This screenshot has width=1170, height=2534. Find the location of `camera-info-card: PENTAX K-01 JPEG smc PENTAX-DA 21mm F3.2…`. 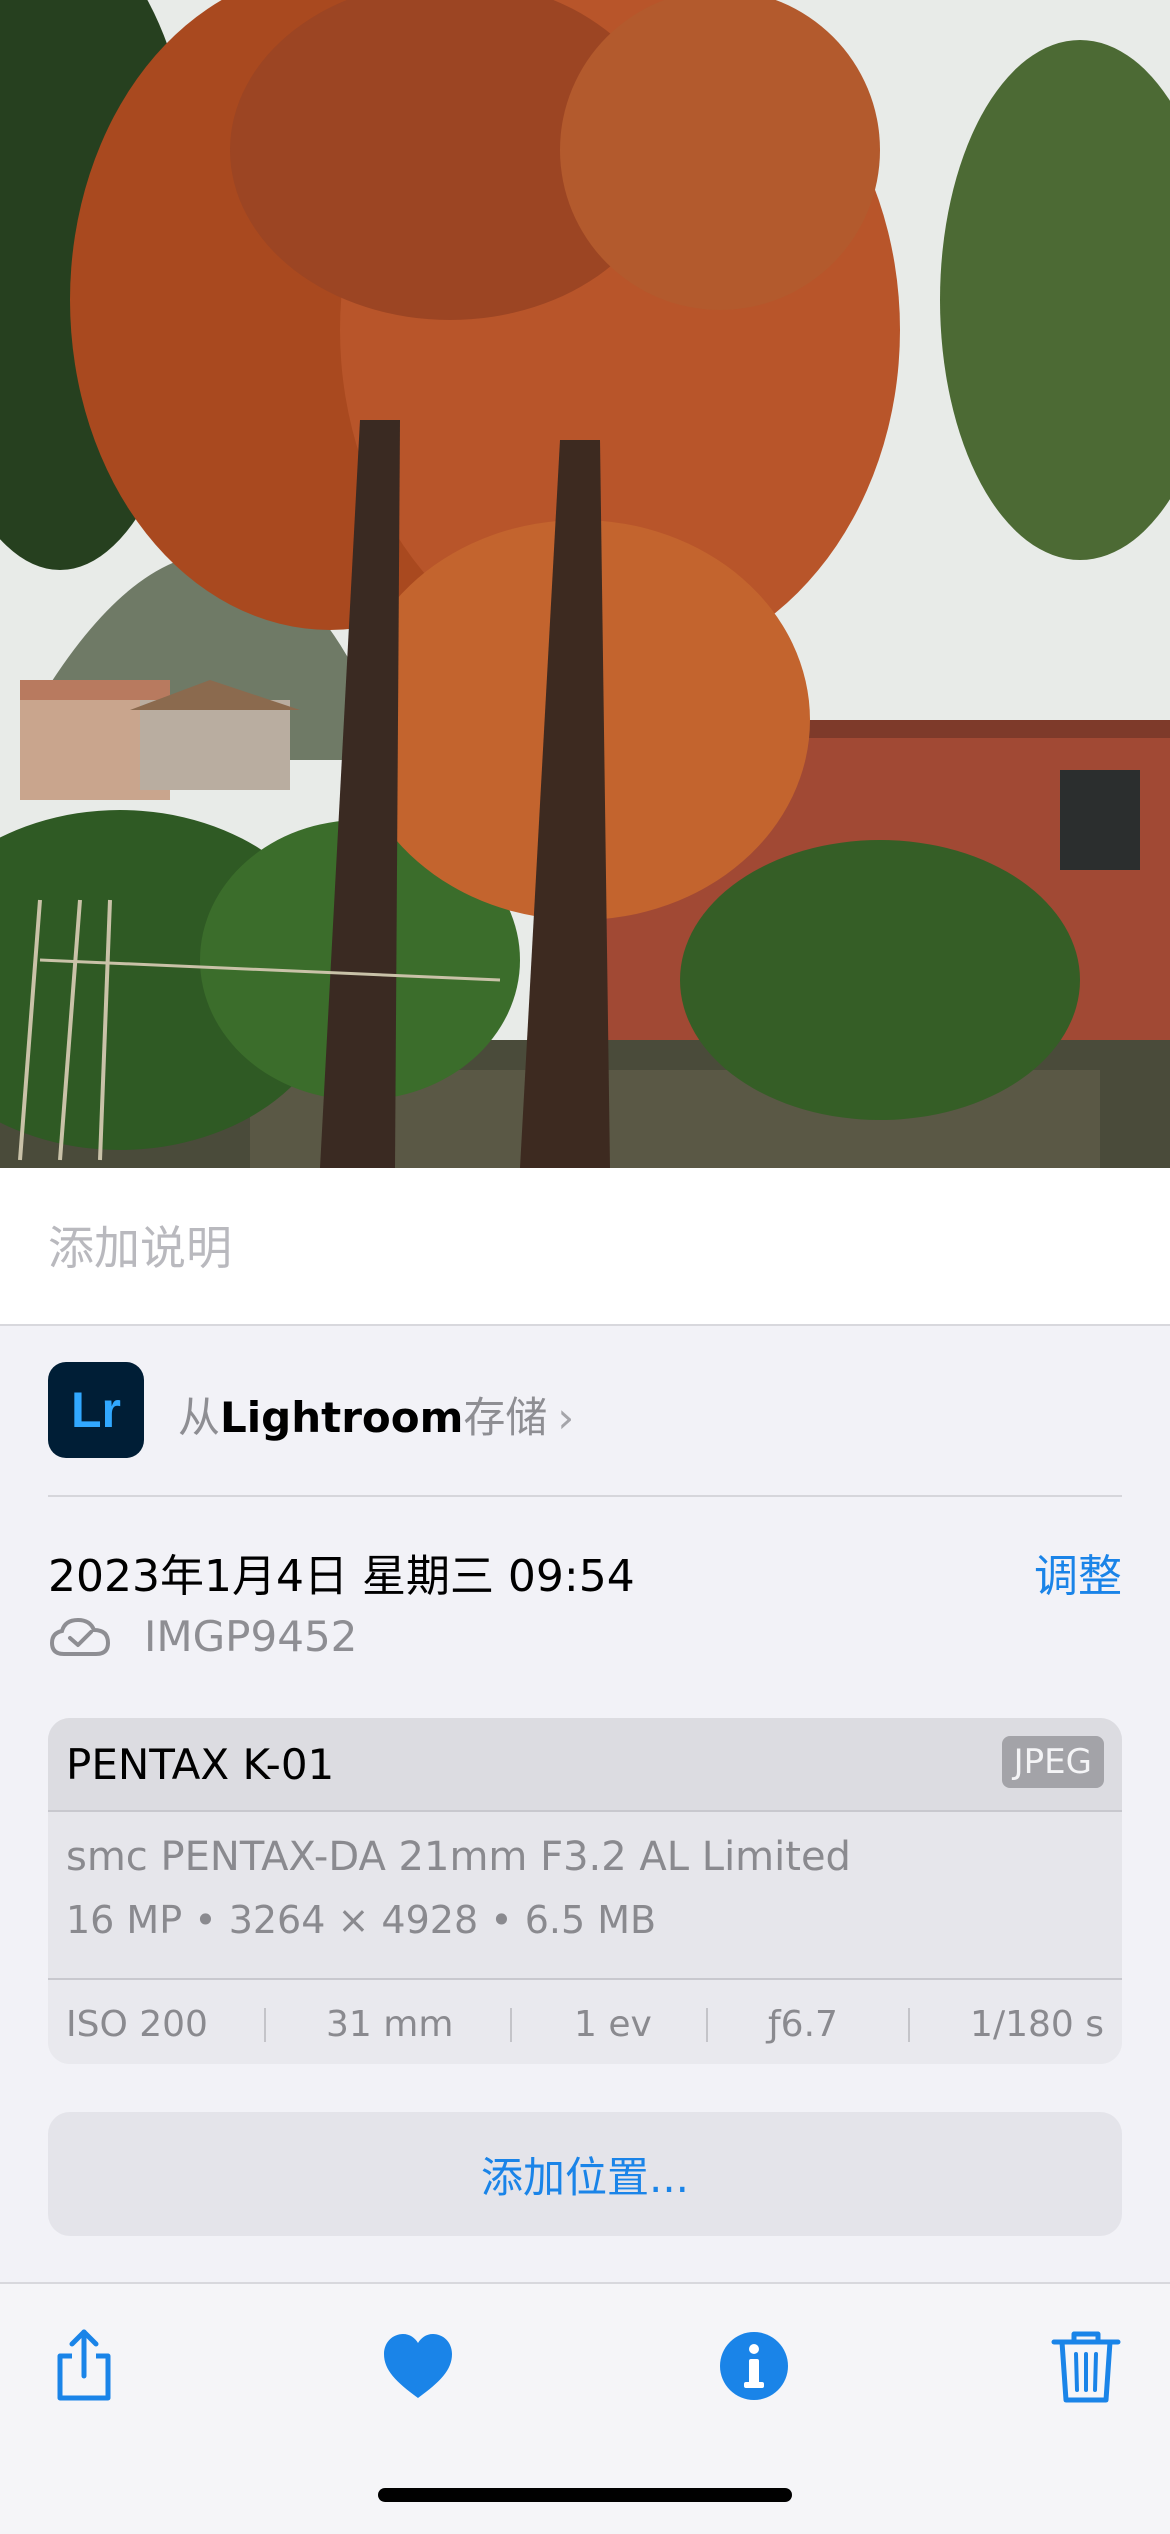

camera-info-card: PENTAX K-01 JPEG smc PENTAX-DA 21mm F3.2… is located at coordinates (585, 1891).